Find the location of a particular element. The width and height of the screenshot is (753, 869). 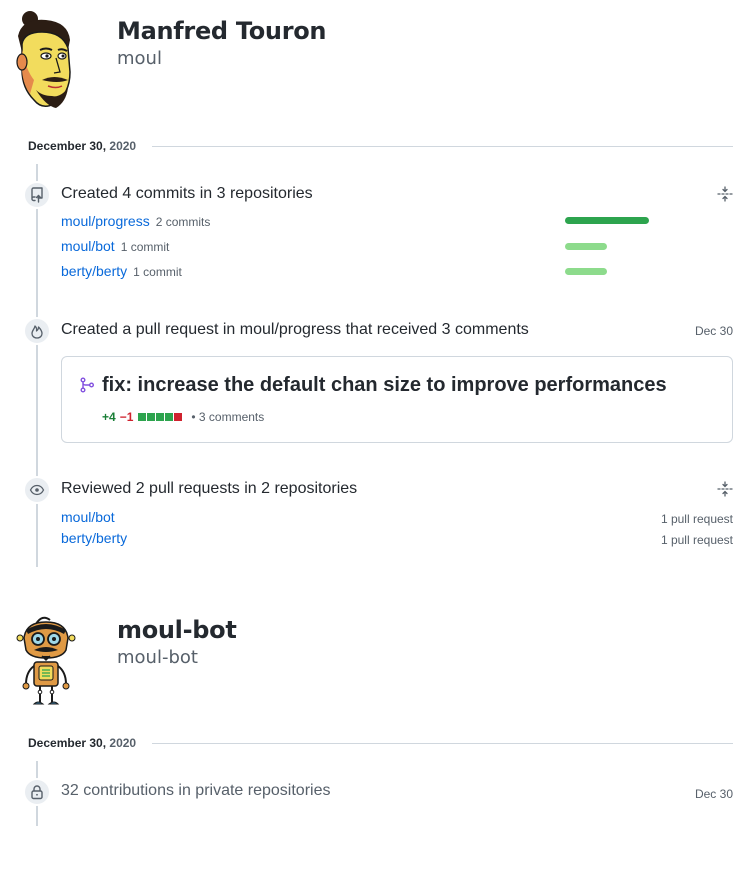

review-repo-row: moul/bot is located at coordinates (88, 518).